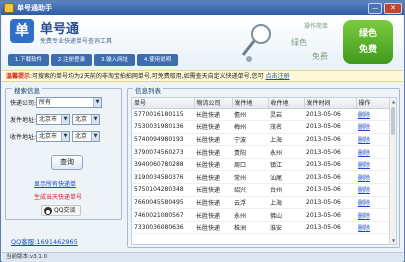  What do you see at coordinates (393, 240) in the screenshot?
I see `scroll-down-icon: ▼` at bounding box center [393, 240].